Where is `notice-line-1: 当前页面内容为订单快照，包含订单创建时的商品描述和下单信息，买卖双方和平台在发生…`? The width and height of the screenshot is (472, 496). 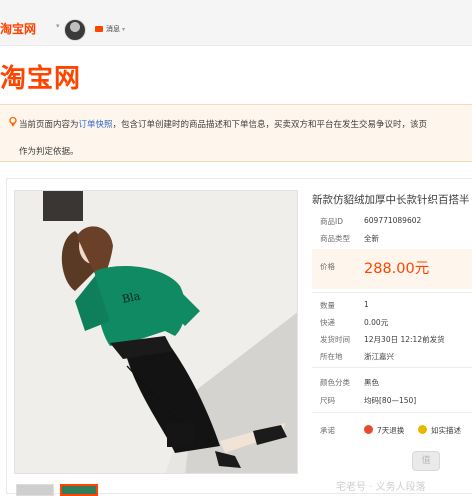
notice-line-1: 当前页面内容为订单快照，包含订单创建时的商品描述和下单信息，买卖双方和平台在发生… is located at coordinates (223, 124).